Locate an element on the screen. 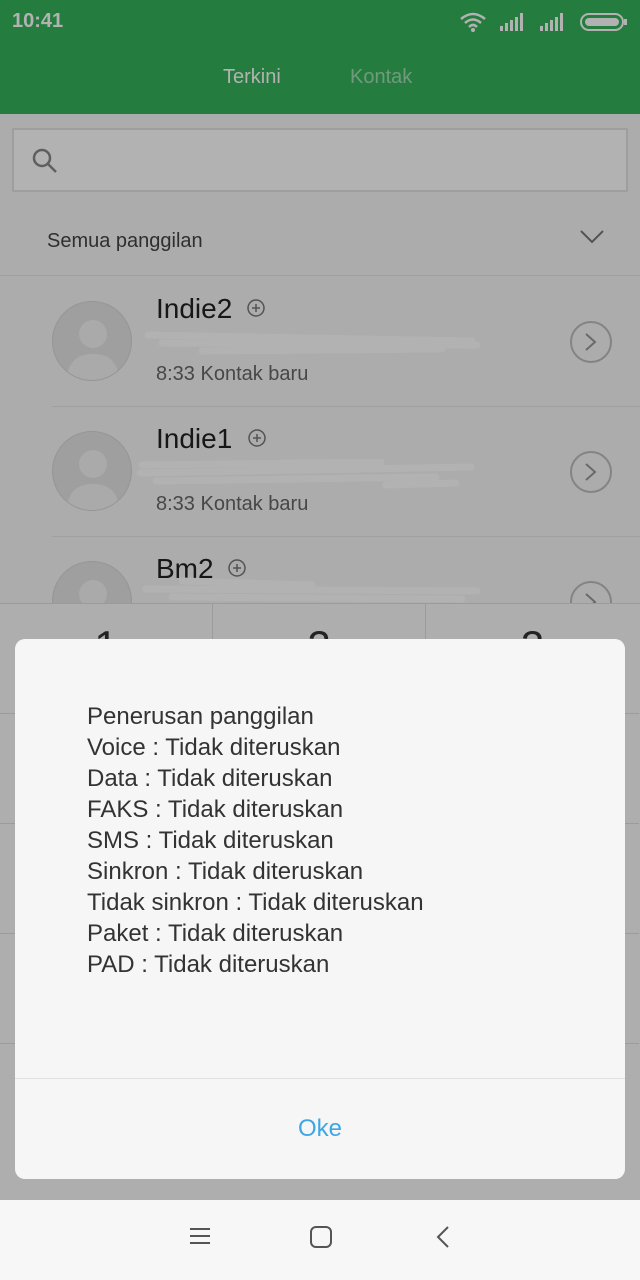 The height and width of the screenshot is (1280, 640). dialog-line: Voice : Tidak diteruskan is located at coordinates (214, 747).